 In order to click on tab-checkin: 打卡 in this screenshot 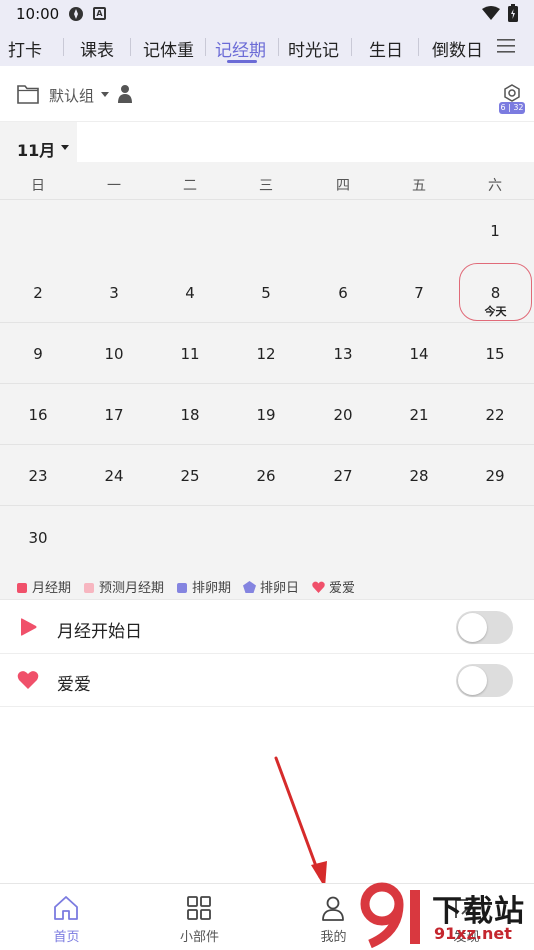, I will do `click(25, 48)`.